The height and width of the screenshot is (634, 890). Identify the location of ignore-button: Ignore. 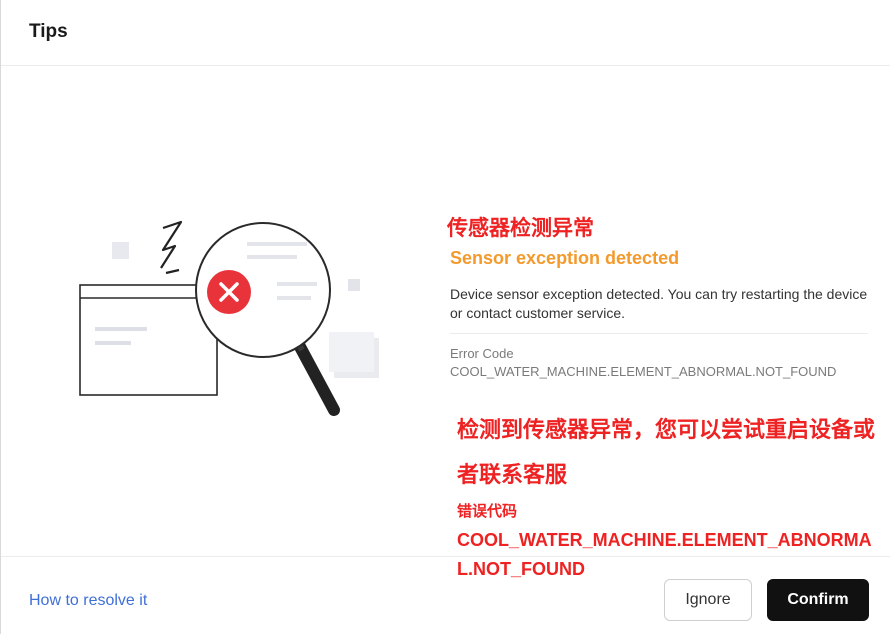
(708, 600).